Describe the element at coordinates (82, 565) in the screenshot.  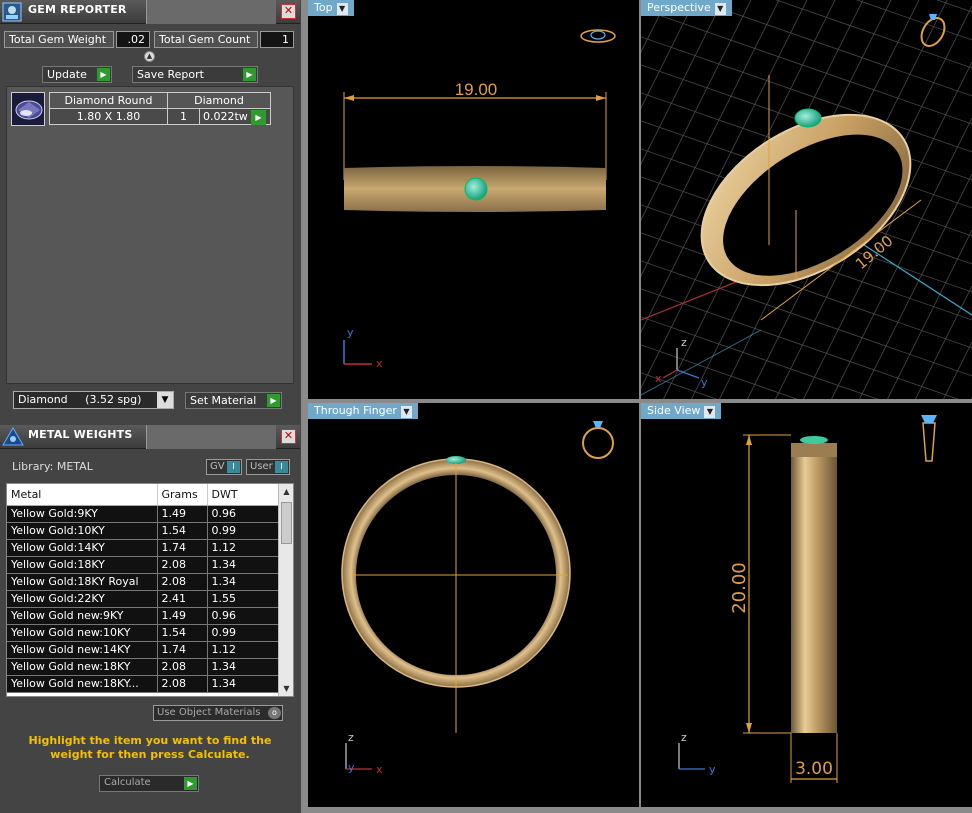
I see `cell-metal: Yellow Gold:18KY` at that location.